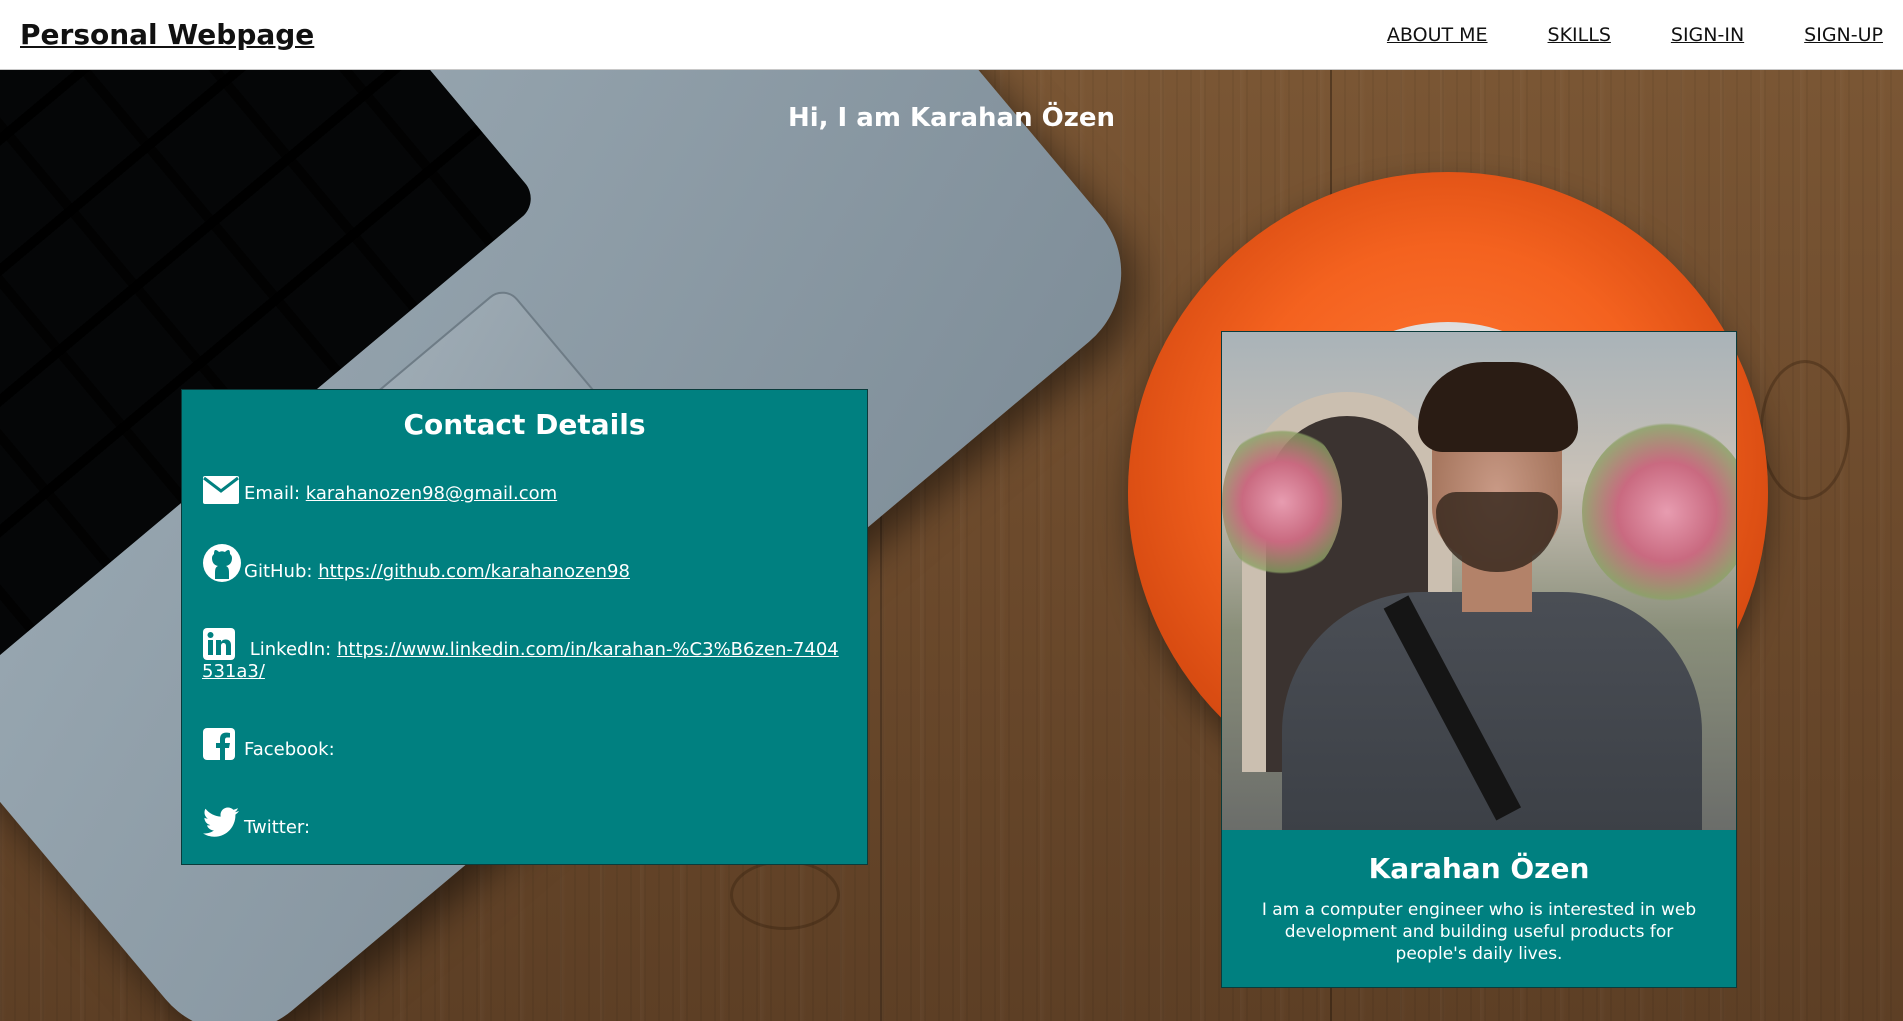 The image size is (1903, 1021). What do you see at coordinates (223, 642) in the screenshot?
I see `linkedin-icon` at bounding box center [223, 642].